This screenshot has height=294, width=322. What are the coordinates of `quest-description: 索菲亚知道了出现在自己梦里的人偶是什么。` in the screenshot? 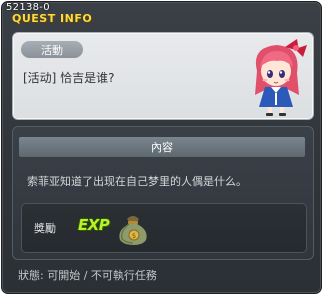 It's located at (137, 181).